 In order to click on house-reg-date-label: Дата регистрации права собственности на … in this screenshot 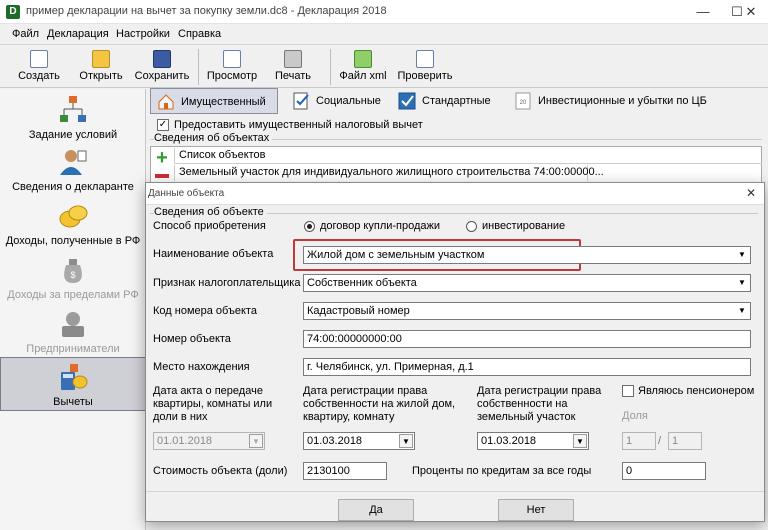, I will do `click(379, 404)`.